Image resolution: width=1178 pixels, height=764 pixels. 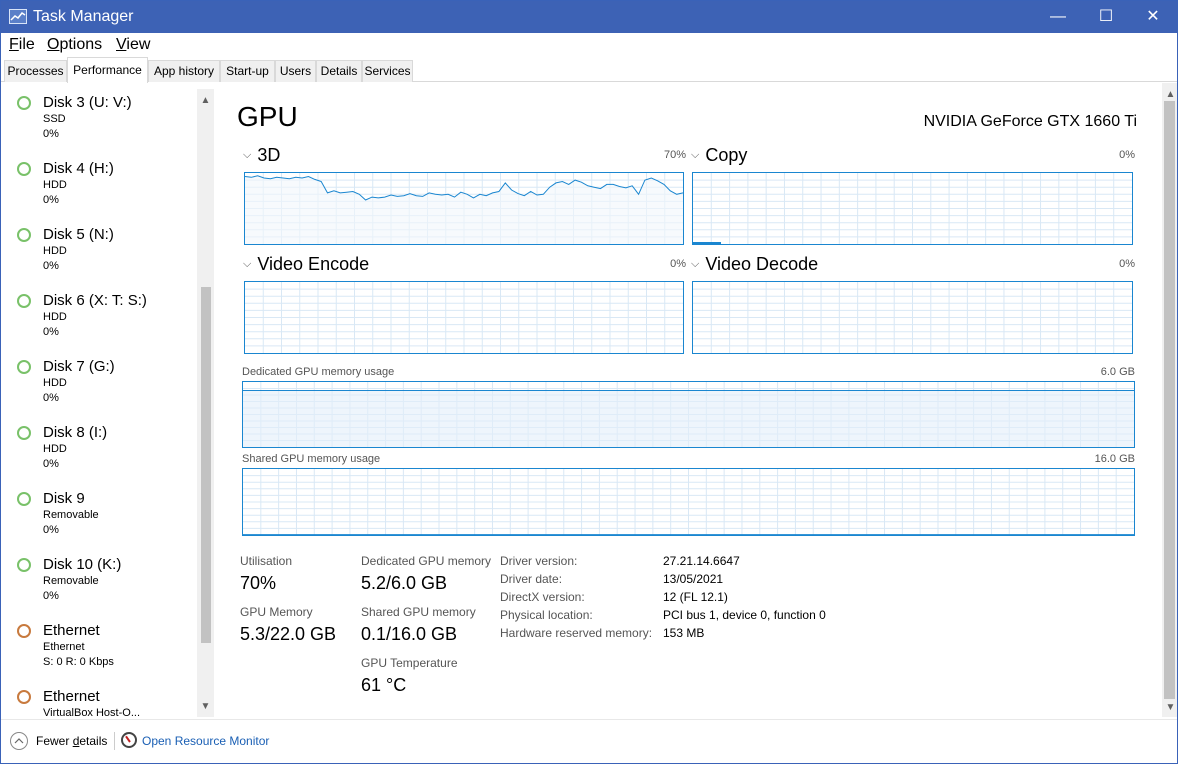 What do you see at coordinates (339, 71) in the screenshot?
I see `tab-details: Details` at bounding box center [339, 71].